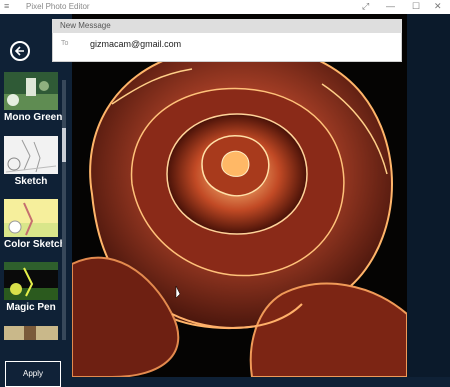 The image size is (450, 387). What do you see at coordinates (428, 195) in the screenshot?
I see `right-panel` at bounding box center [428, 195].